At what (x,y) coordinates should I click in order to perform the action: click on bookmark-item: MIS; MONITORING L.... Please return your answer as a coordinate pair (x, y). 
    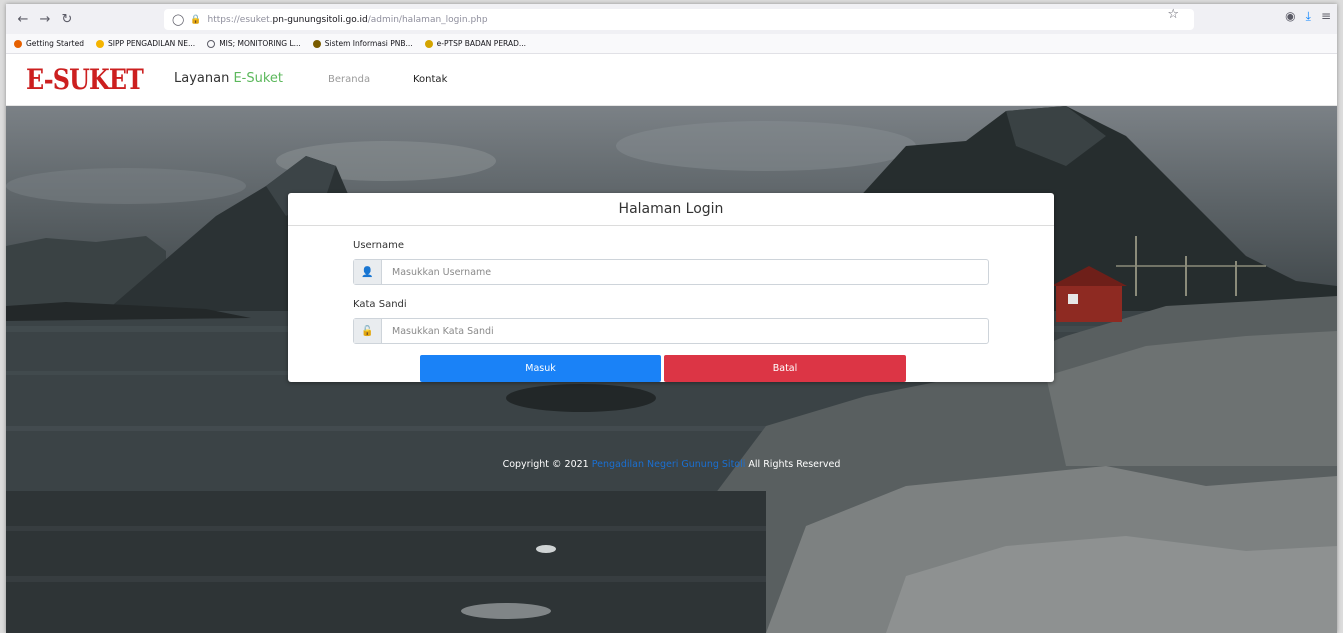
    Looking at the image, I should click on (254, 43).